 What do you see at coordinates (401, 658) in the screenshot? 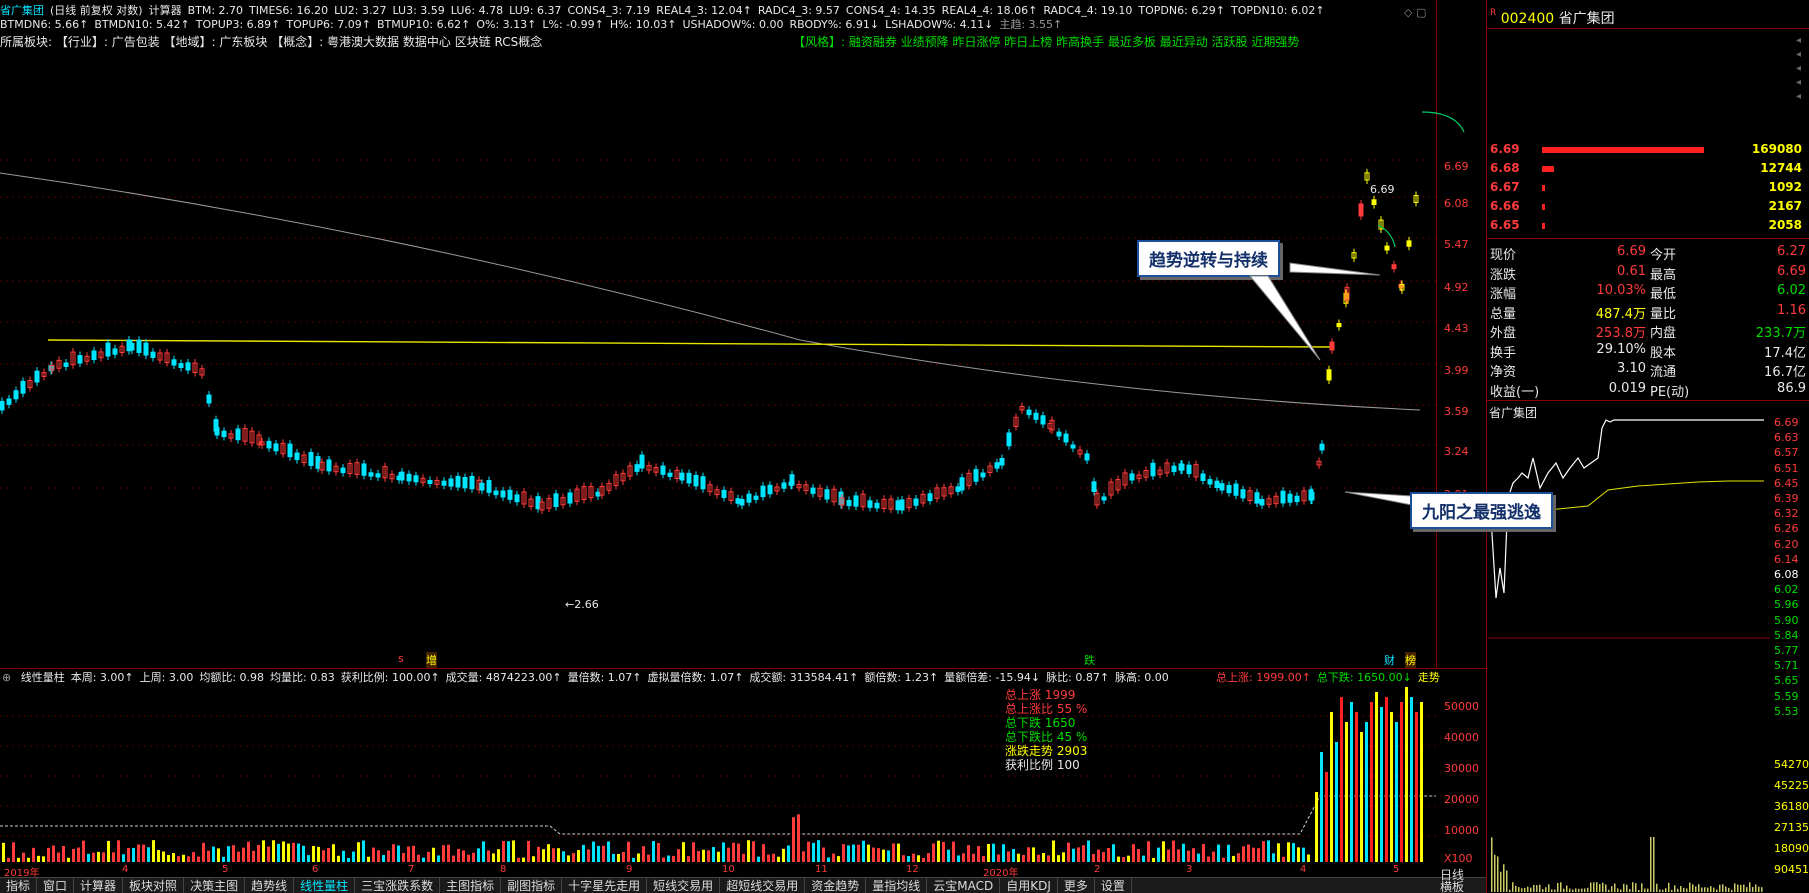
I see `event-marker-s: s` at bounding box center [401, 658].